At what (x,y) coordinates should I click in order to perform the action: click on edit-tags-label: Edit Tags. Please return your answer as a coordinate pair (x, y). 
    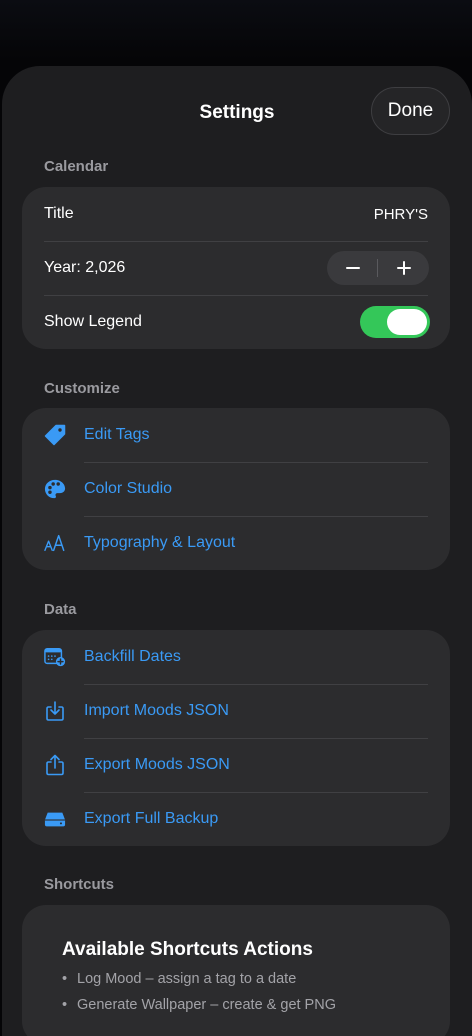
    Looking at the image, I should click on (117, 434).